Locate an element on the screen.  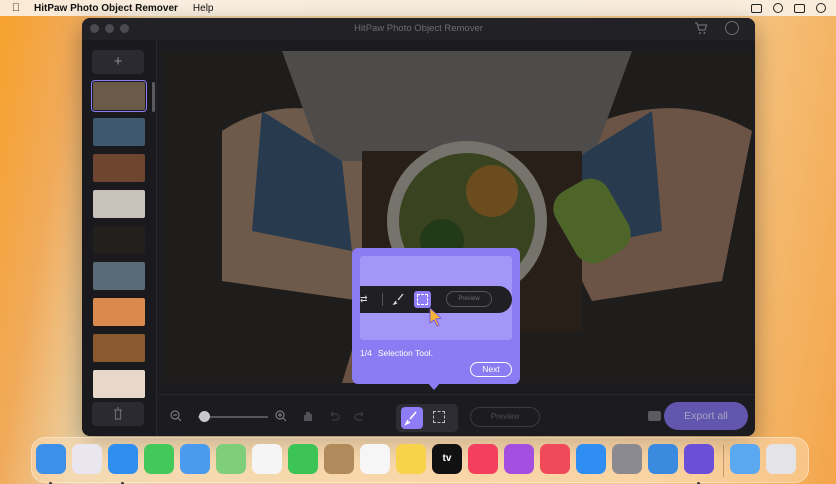
dock-separator is located at coordinates (723, 461).